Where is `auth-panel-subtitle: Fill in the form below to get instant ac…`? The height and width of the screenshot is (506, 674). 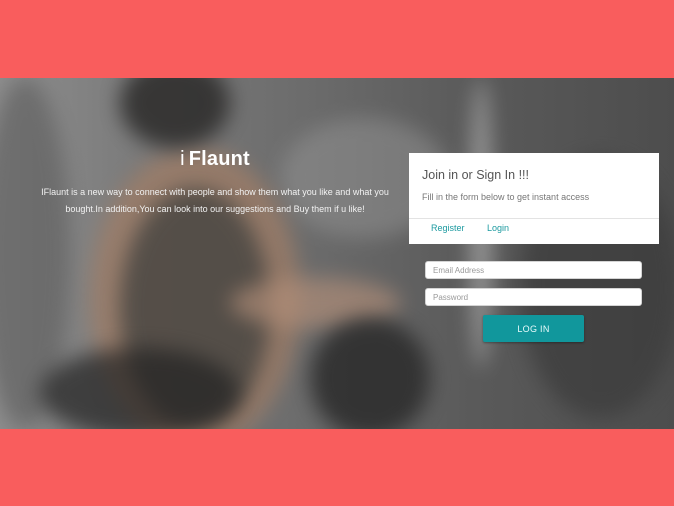 auth-panel-subtitle: Fill in the form below to get instant ac… is located at coordinates (506, 197).